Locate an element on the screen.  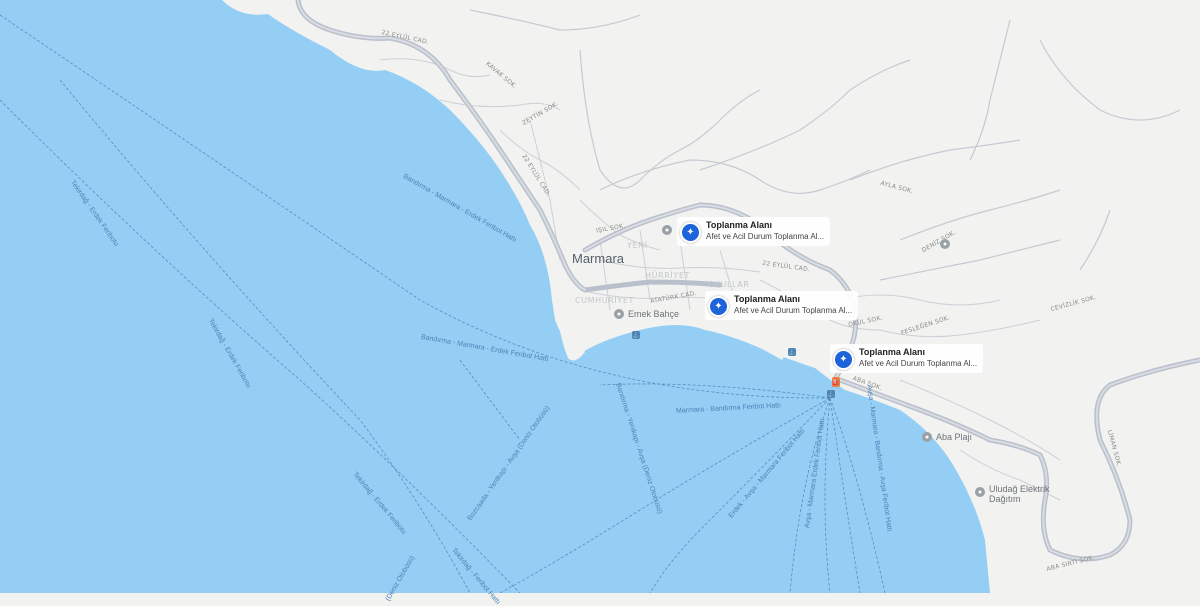
district-hurriyet: HÜRRİYET is located at coordinates (667, 275).